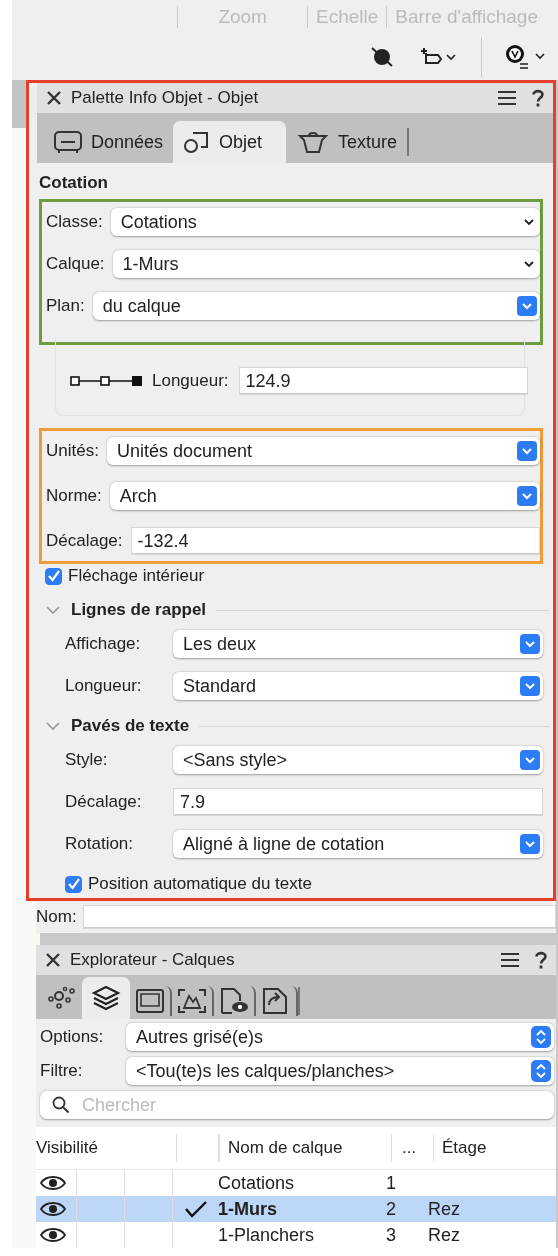 This screenshot has height=1256, width=558. I want to click on column-header: Visibilité, so click(106, 1148).